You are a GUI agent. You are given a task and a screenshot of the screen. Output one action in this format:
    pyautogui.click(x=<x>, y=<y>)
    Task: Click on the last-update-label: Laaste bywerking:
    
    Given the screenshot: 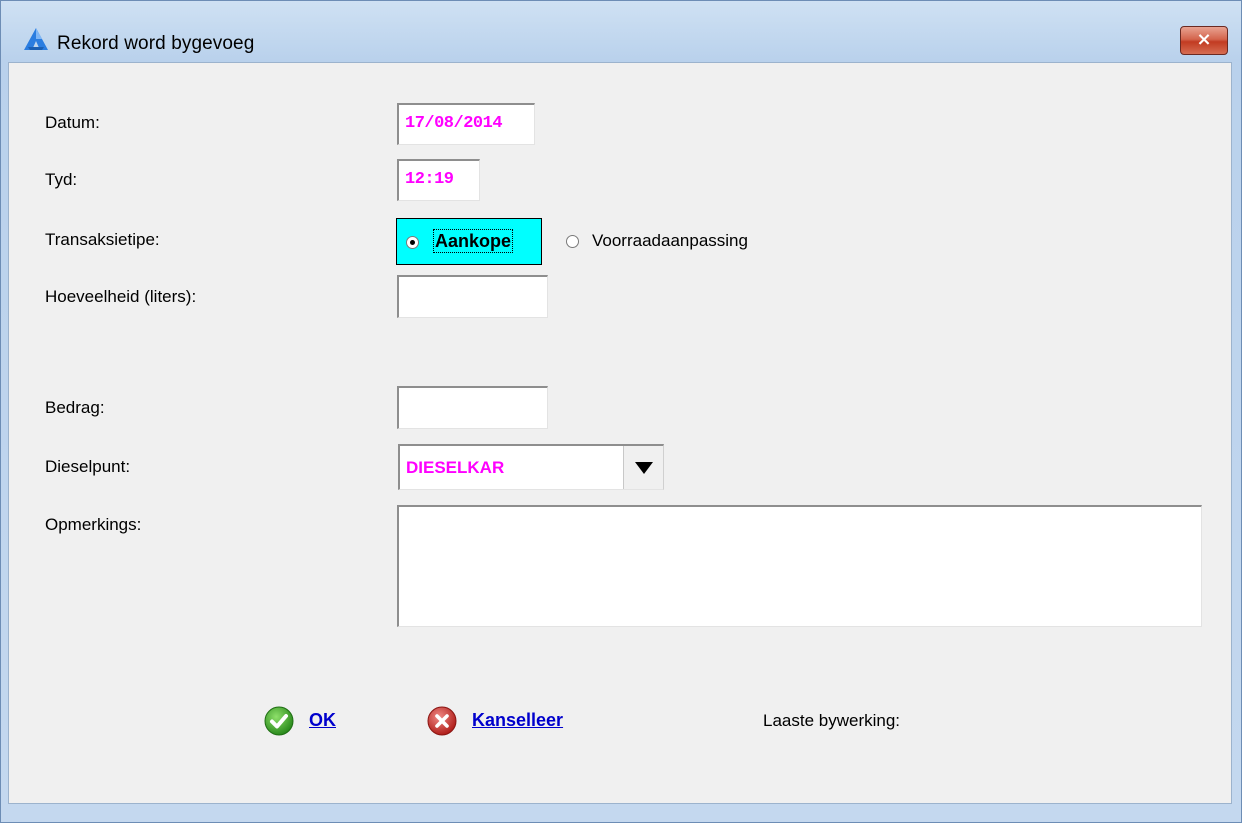 What is the action you would take?
    pyautogui.click(x=832, y=720)
    